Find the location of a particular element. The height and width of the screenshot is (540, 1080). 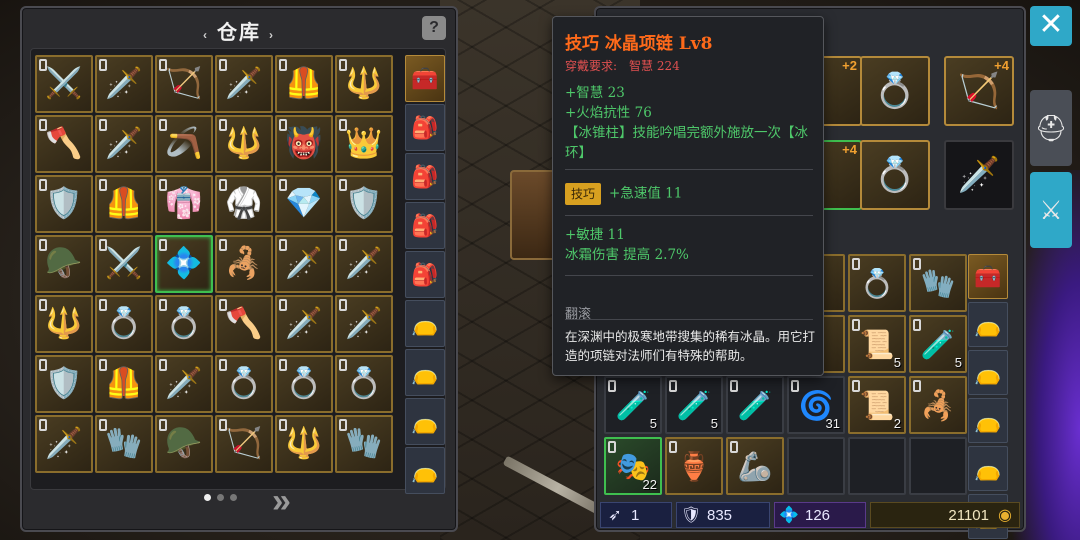

warehouse-item-slot: 👹 is located at coordinates (304, 144).